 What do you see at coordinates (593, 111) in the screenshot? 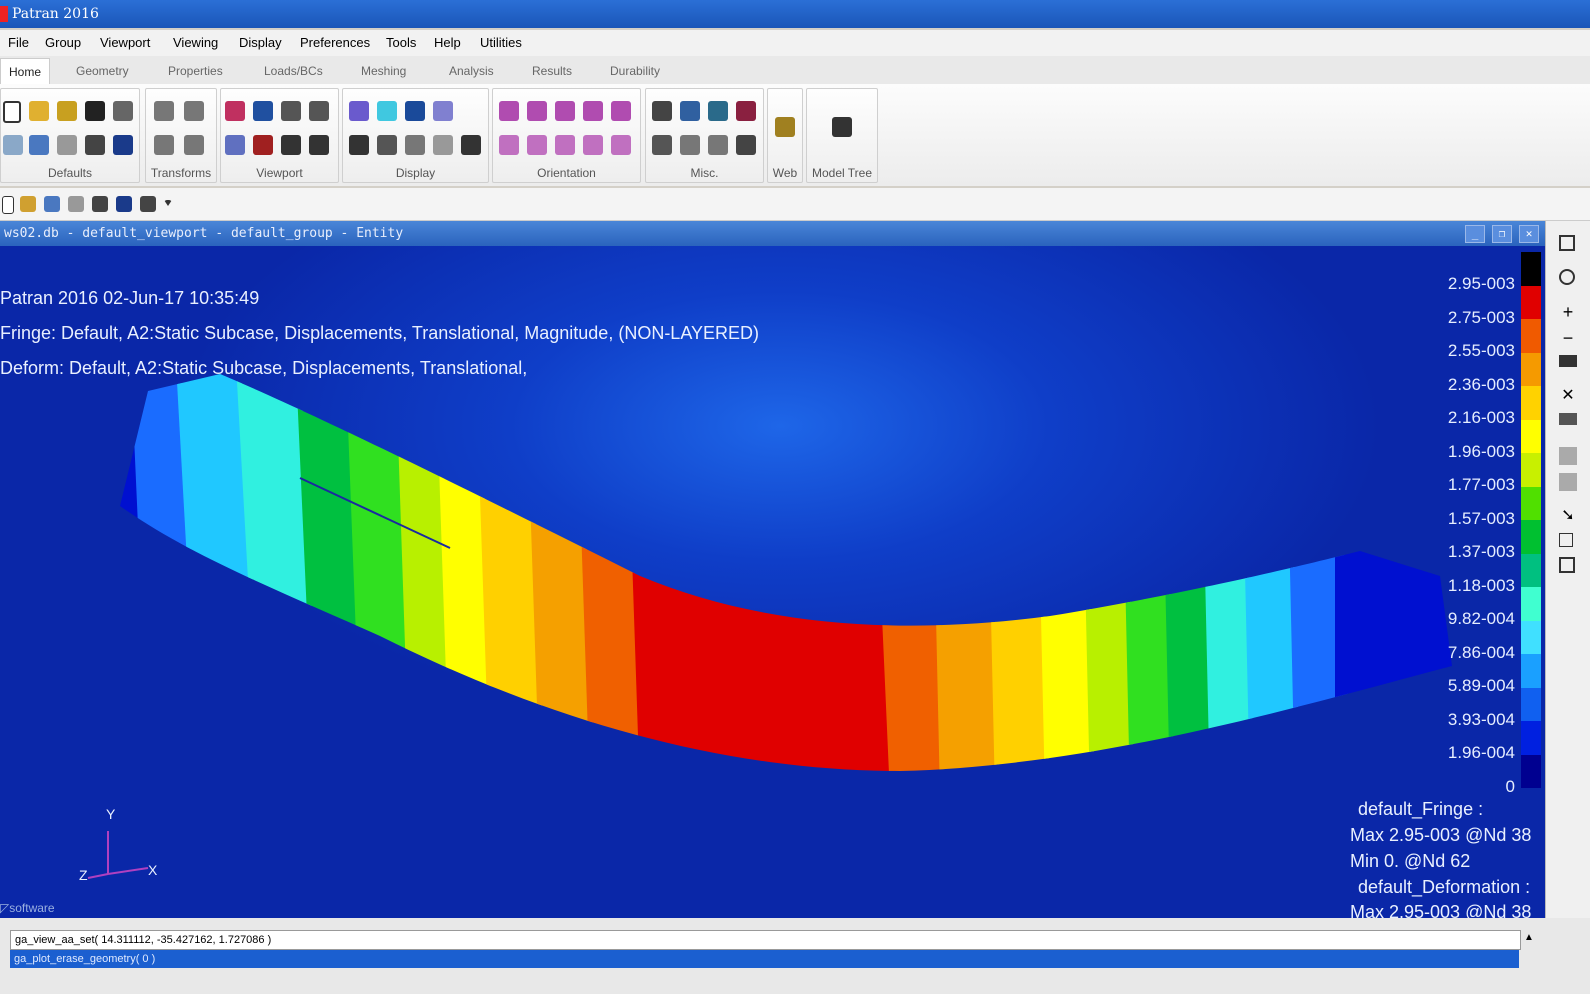
I see `bottom-view-icon` at bounding box center [593, 111].